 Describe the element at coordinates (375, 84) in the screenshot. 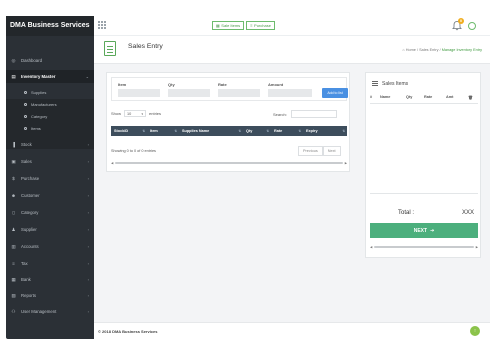

I see `list-icon` at that location.